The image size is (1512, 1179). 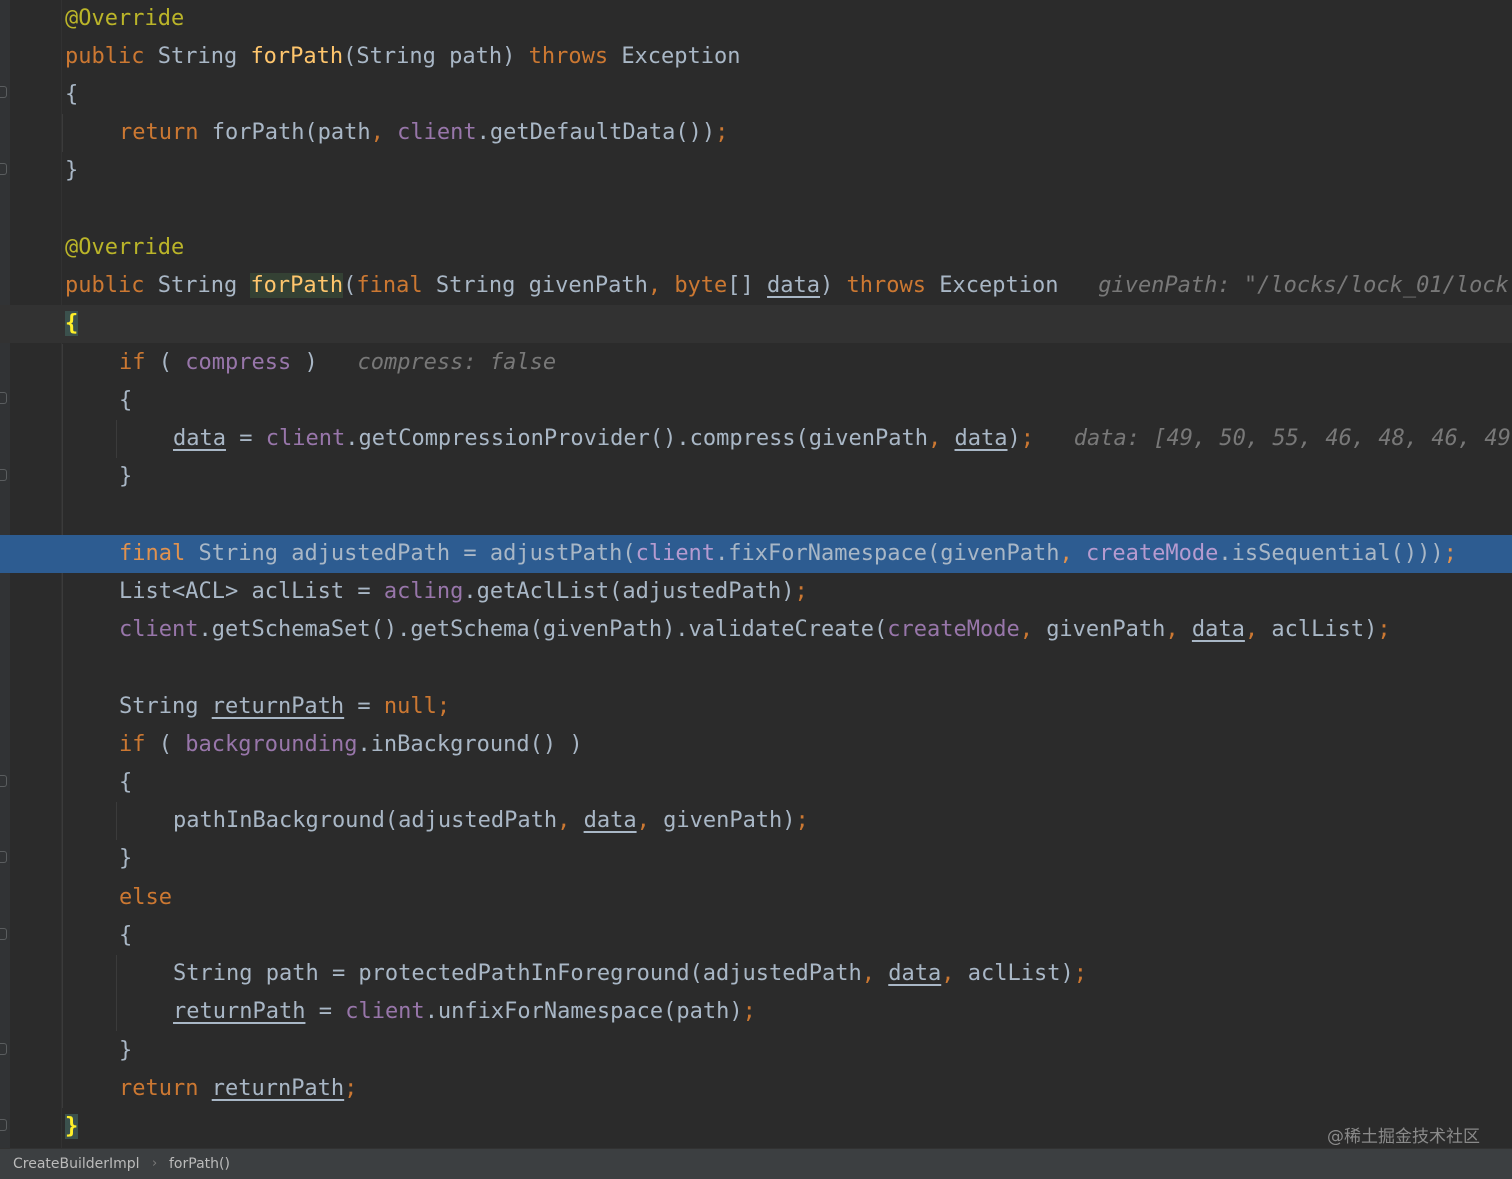 What do you see at coordinates (1331, 553) in the screenshot?
I see `code-token: .isSequential()))` at bounding box center [1331, 553].